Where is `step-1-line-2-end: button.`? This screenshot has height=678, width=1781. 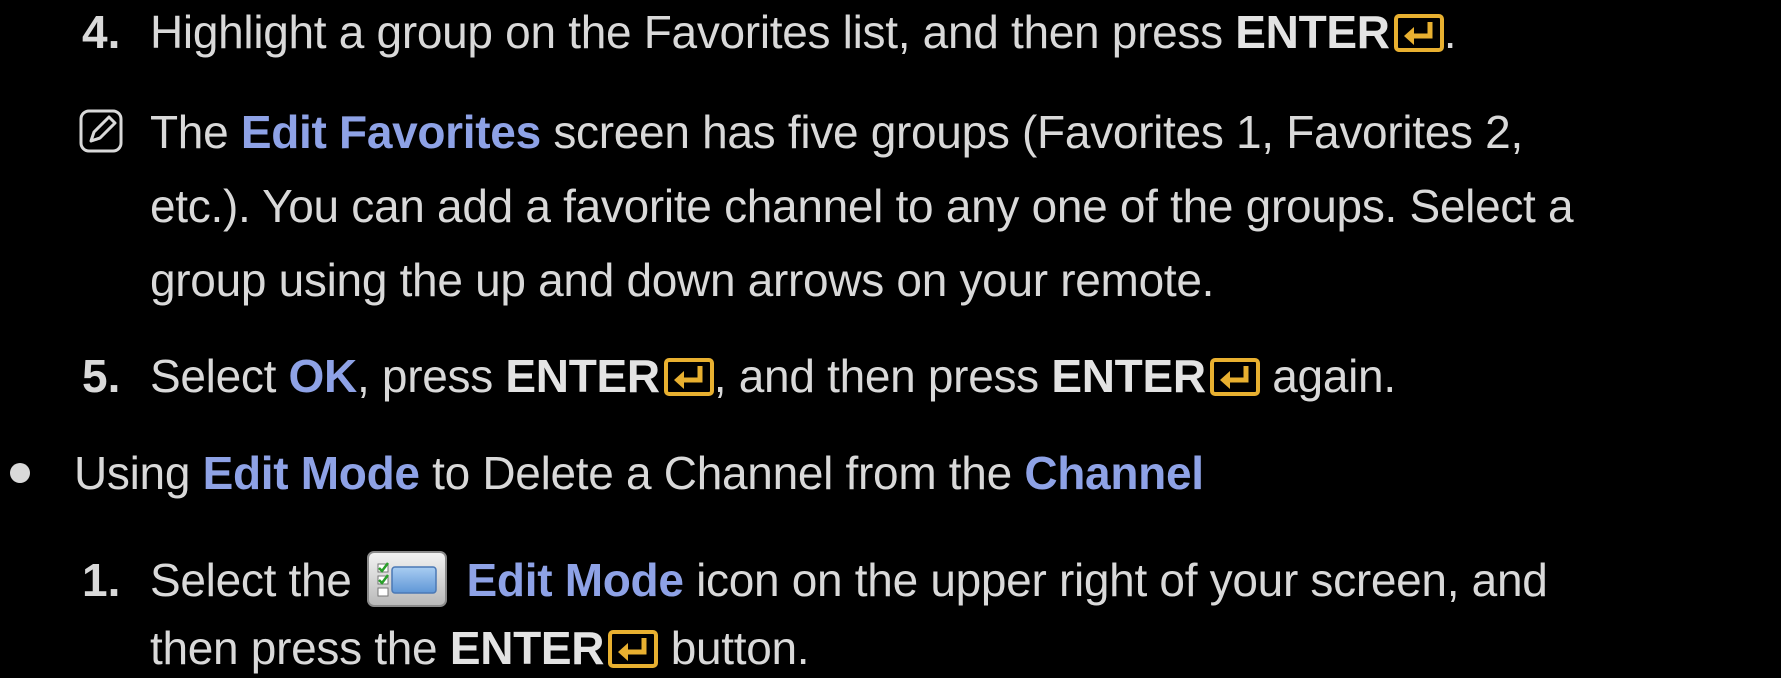
step-1-line-2-end: button. is located at coordinates (740, 648).